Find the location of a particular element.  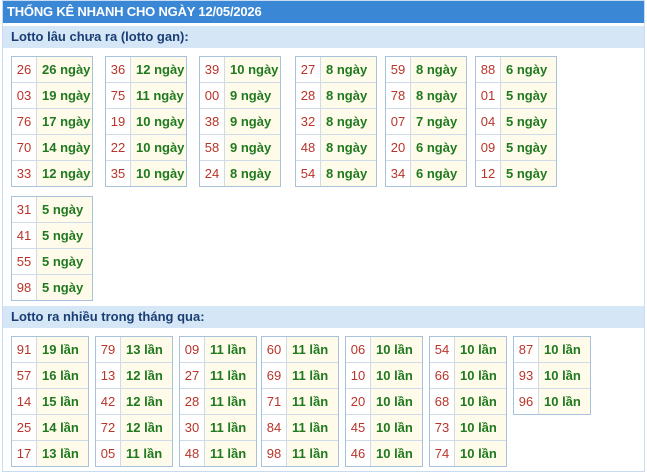

lotto-number: 39 is located at coordinates (212, 69).